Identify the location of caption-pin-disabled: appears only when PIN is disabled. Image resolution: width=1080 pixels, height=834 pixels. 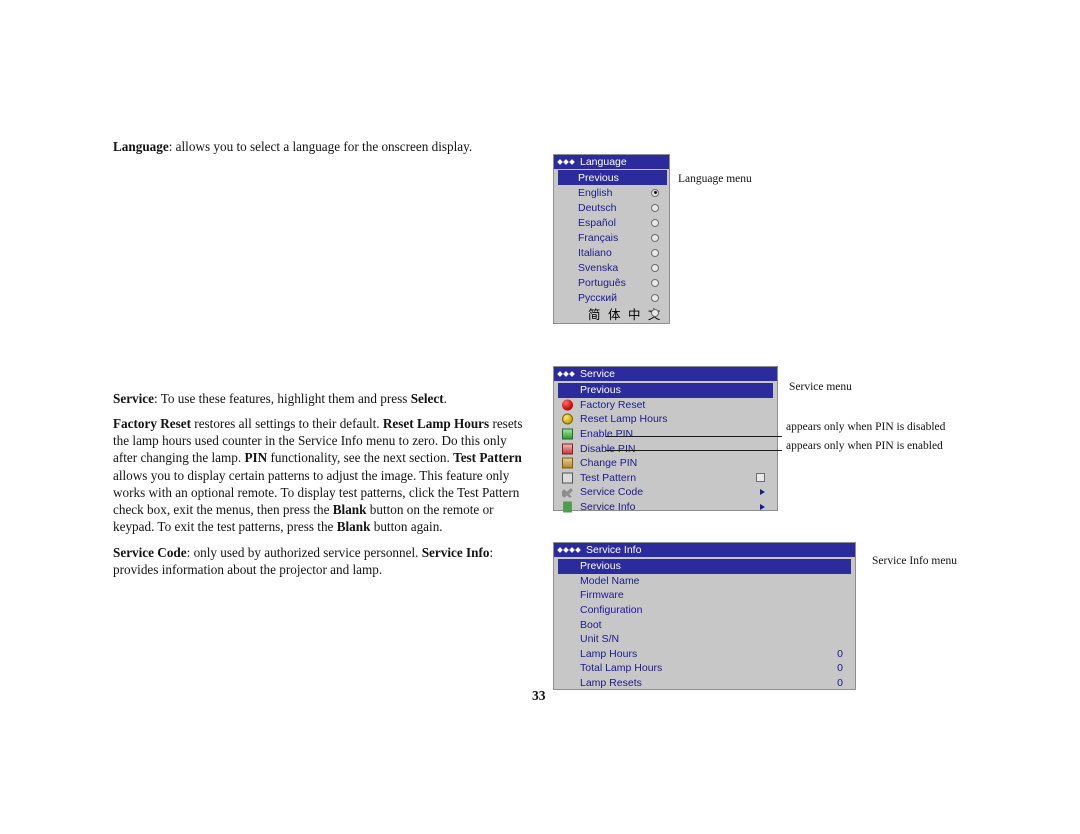
(866, 427).